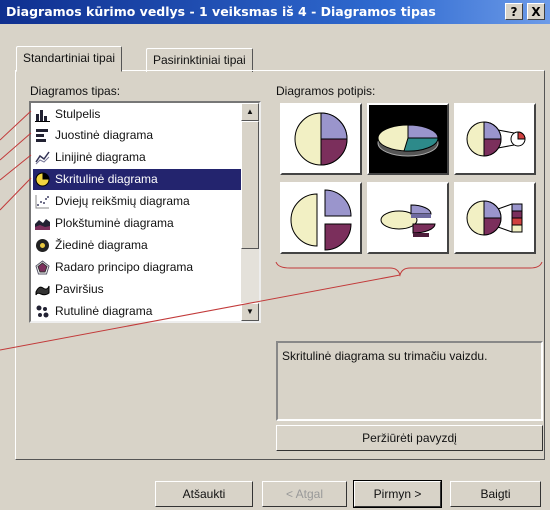  I want to click on tab-standard-types: Standartiniai tipai, so click(69, 59).